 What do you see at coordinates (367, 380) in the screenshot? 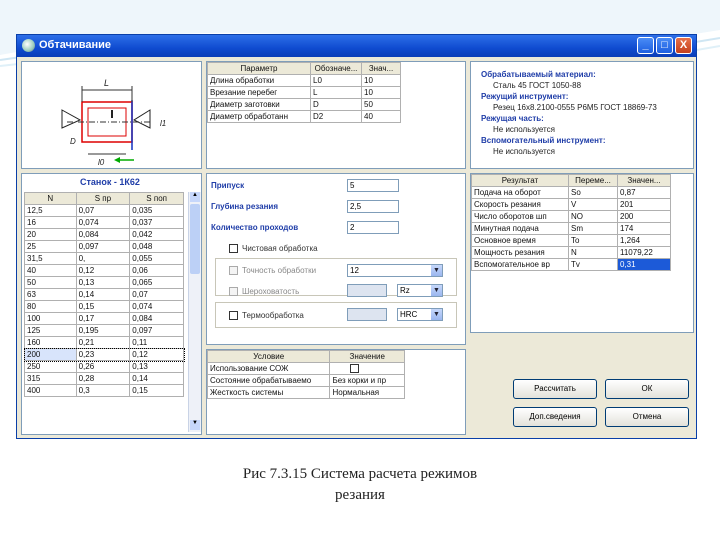
I see `table-cell: Без корки и пр` at bounding box center [367, 380].